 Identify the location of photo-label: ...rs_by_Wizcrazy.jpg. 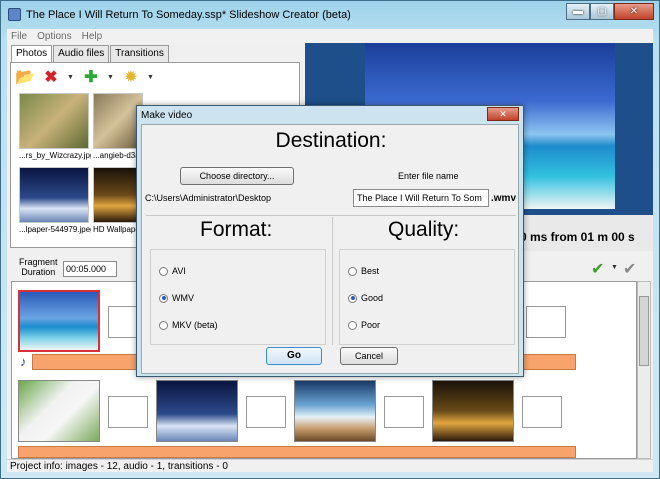
(55, 155).